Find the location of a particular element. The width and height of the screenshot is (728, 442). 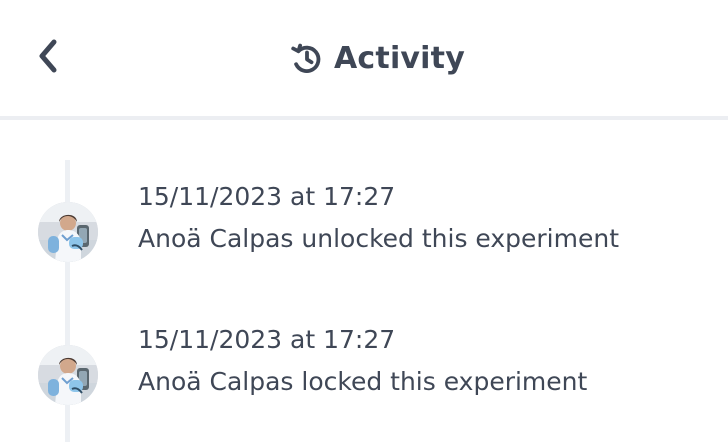

header-divider is located at coordinates (364, 118).